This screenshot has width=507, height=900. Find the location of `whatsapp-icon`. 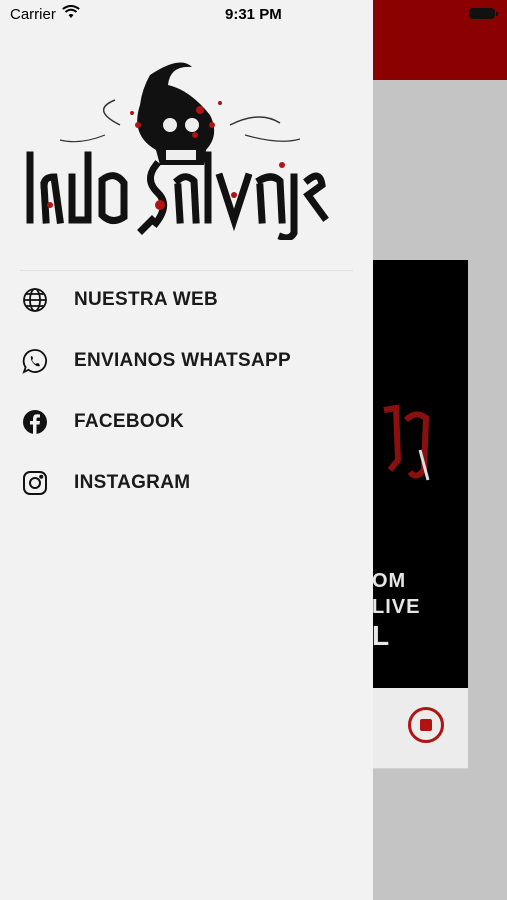

whatsapp-icon is located at coordinates (35, 361).